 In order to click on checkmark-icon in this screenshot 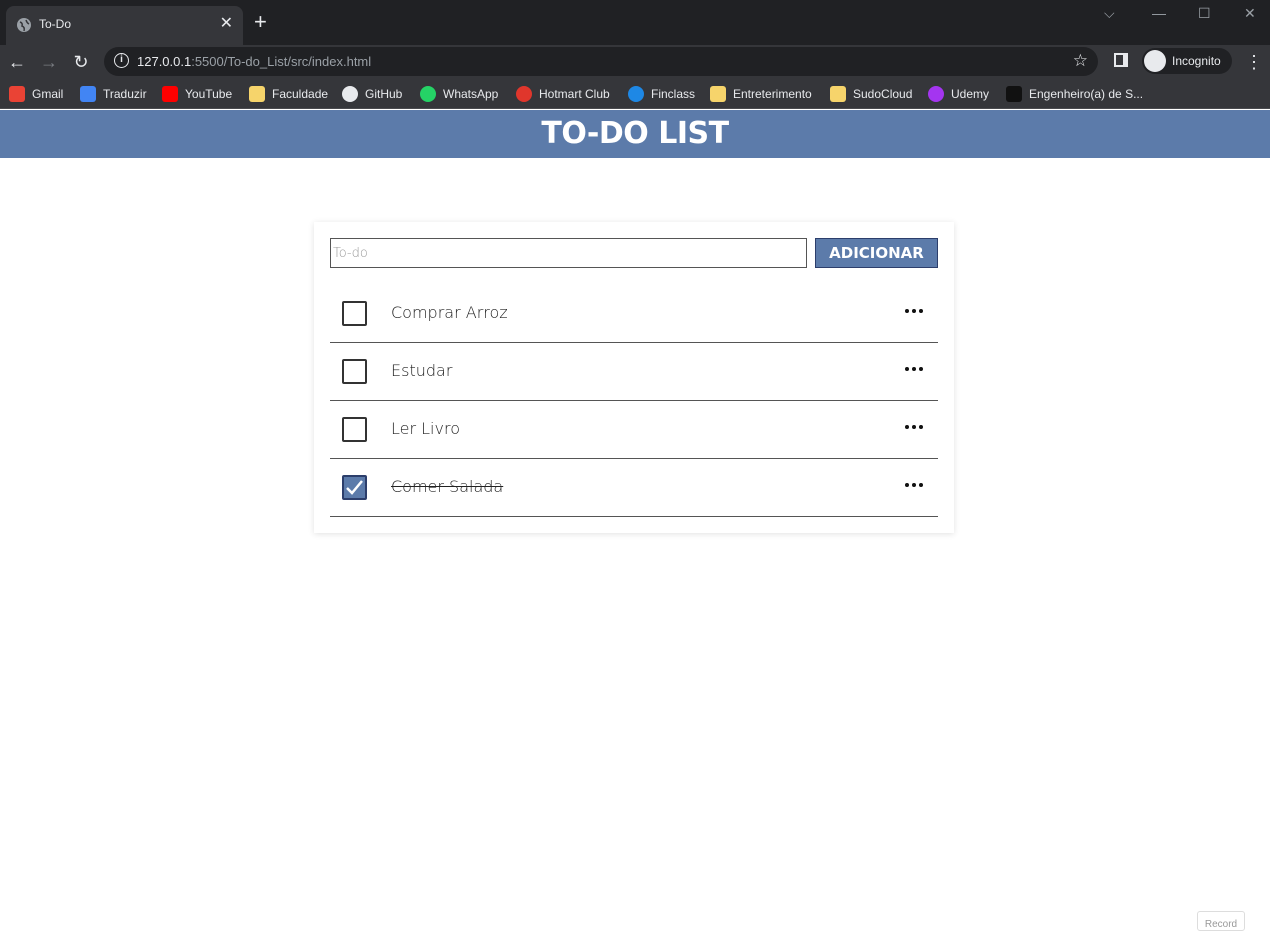, I will do `click(354, 487)`.